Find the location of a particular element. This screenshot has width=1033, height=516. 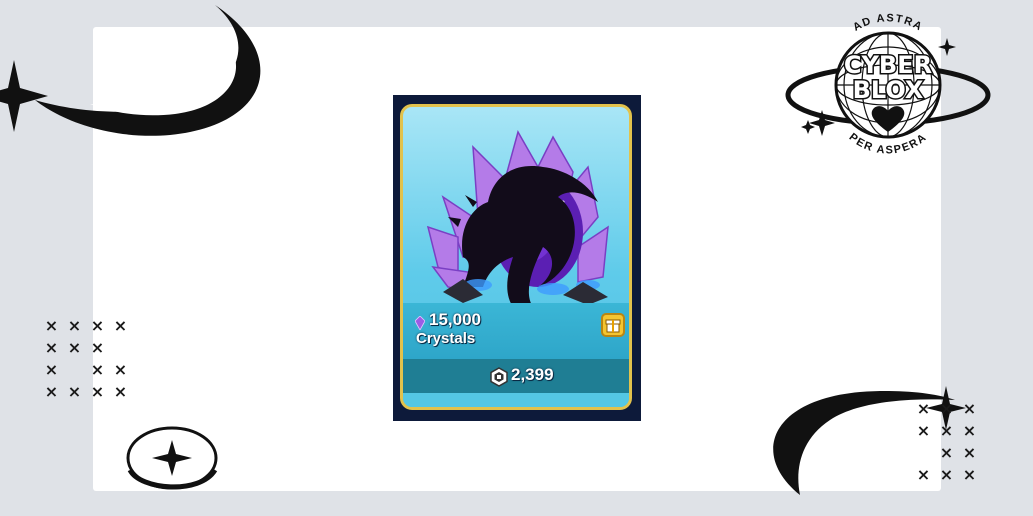

bottom-strip is located at coordinates (516, 400).